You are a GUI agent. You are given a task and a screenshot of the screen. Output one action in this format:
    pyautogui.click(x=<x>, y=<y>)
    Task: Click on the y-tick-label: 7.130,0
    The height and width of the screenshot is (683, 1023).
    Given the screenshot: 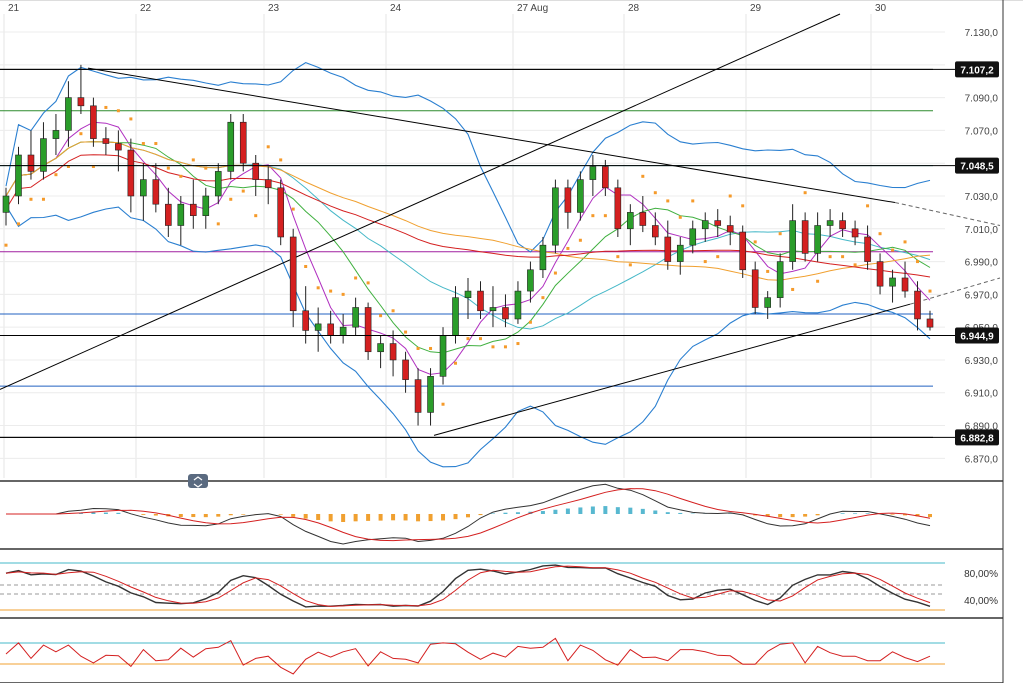 What is the action you would take?
    pyautogui.click(x=982, y=33)
    